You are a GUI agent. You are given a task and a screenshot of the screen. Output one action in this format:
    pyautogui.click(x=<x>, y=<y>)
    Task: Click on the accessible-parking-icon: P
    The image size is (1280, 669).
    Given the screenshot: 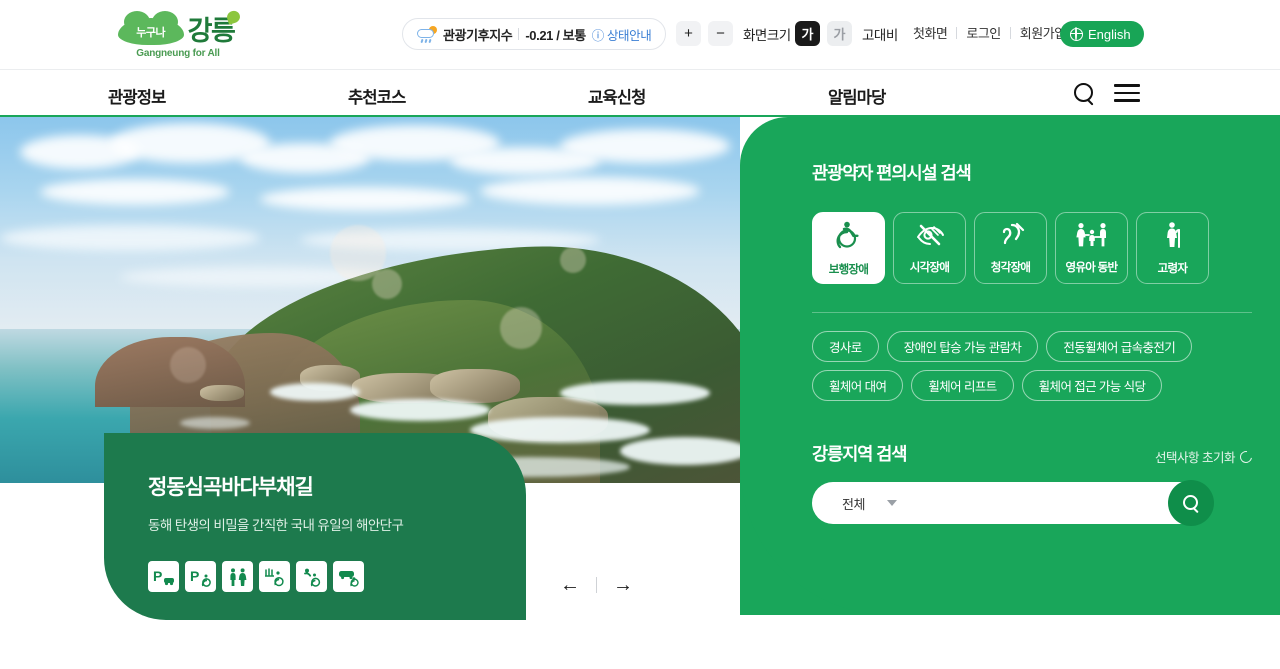 What is the action you would take?
    pyautogui.click(x=200, y=576)
    